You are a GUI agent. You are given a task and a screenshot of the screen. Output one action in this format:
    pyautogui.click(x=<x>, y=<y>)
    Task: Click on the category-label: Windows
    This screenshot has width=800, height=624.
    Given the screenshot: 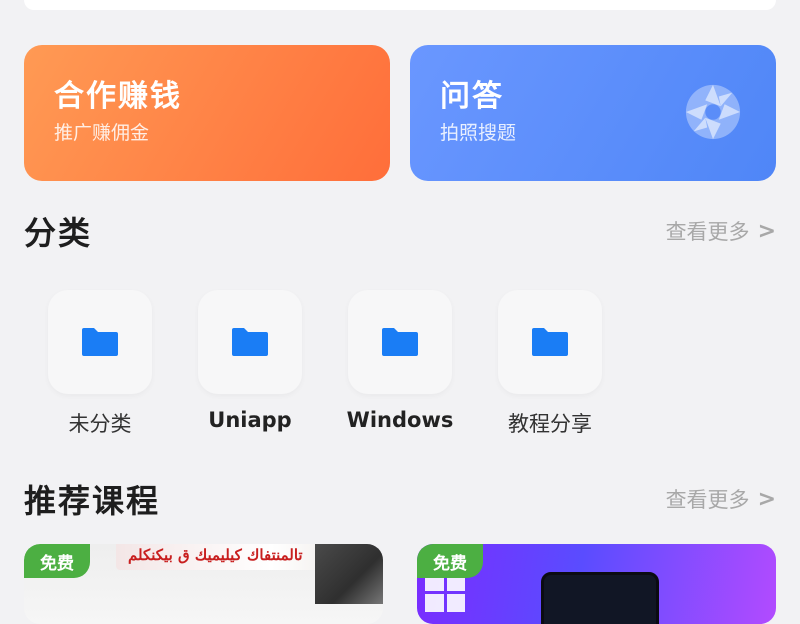 What is the action you would take?
    pyautogui.click(x=400, y=420)
    